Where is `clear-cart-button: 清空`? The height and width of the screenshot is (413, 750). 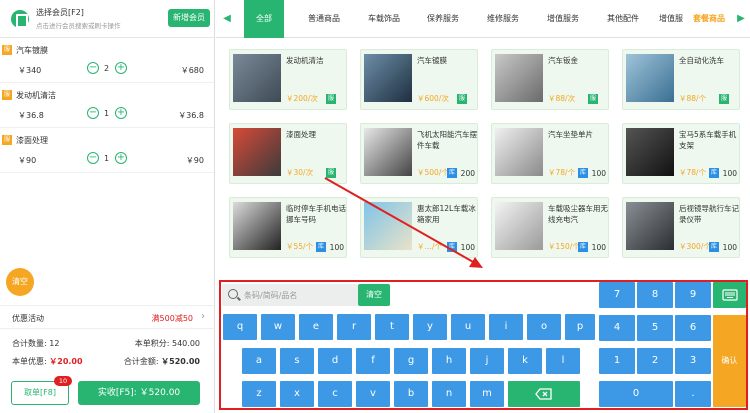 clear-cart-button: 清空 is located at coordinates (20, 282).